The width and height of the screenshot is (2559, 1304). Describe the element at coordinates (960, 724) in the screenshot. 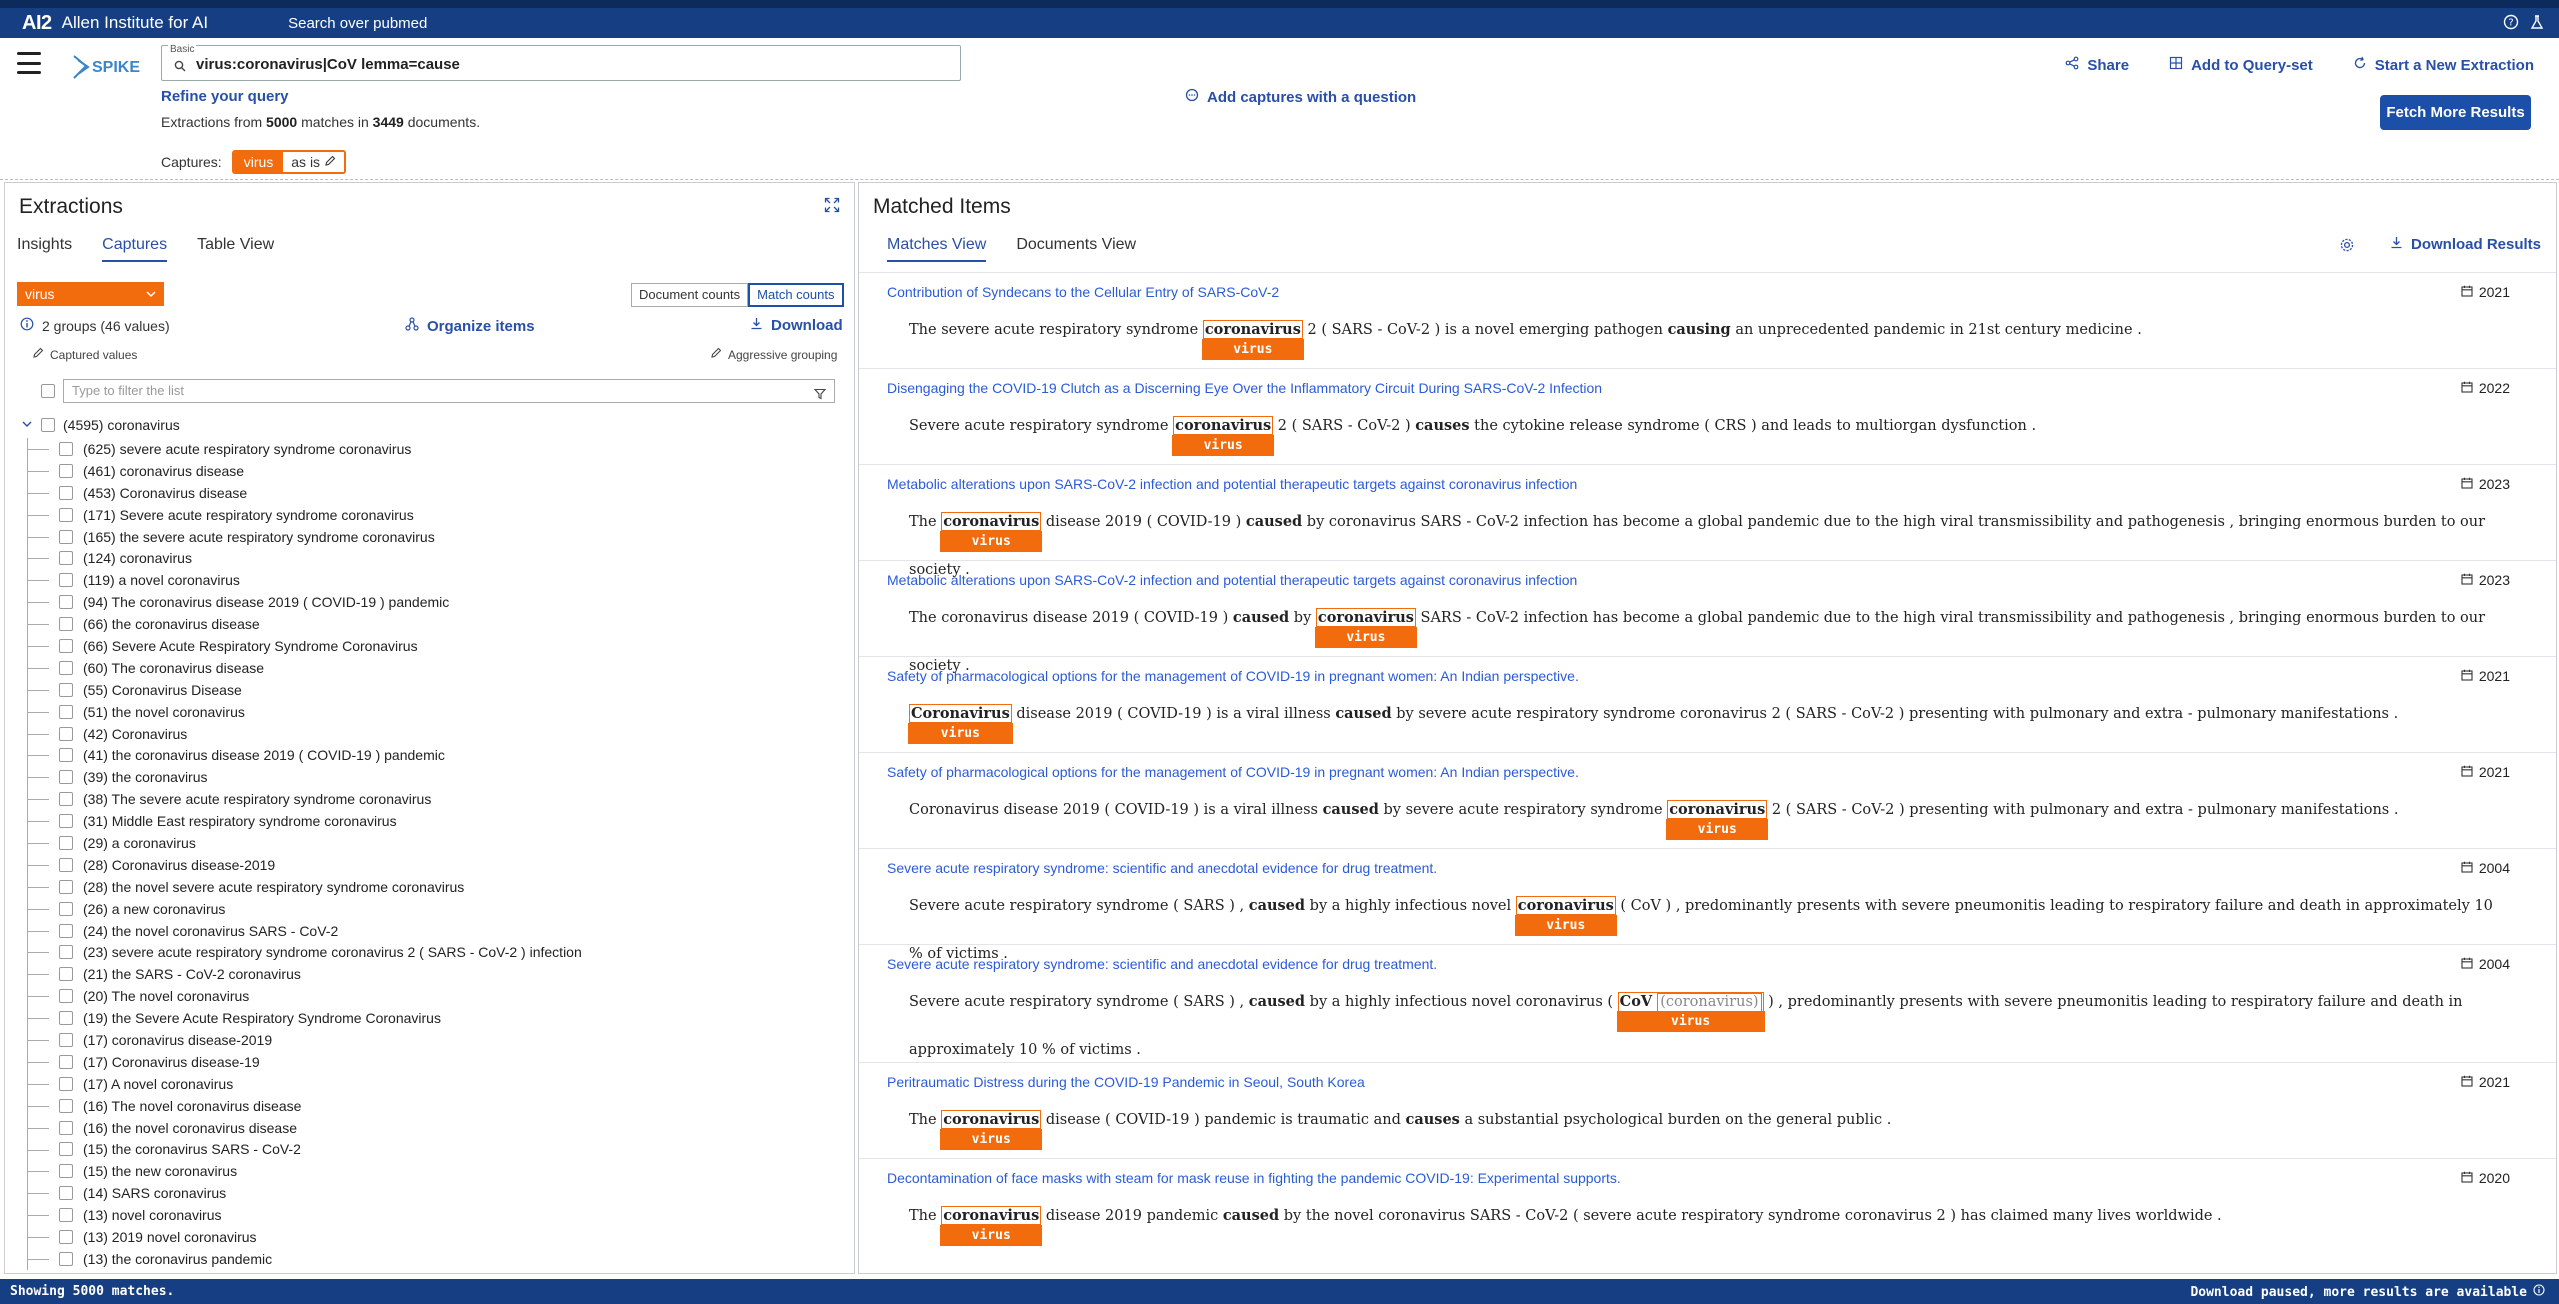

I see `captured-span: Coronavirus virus` at that location.